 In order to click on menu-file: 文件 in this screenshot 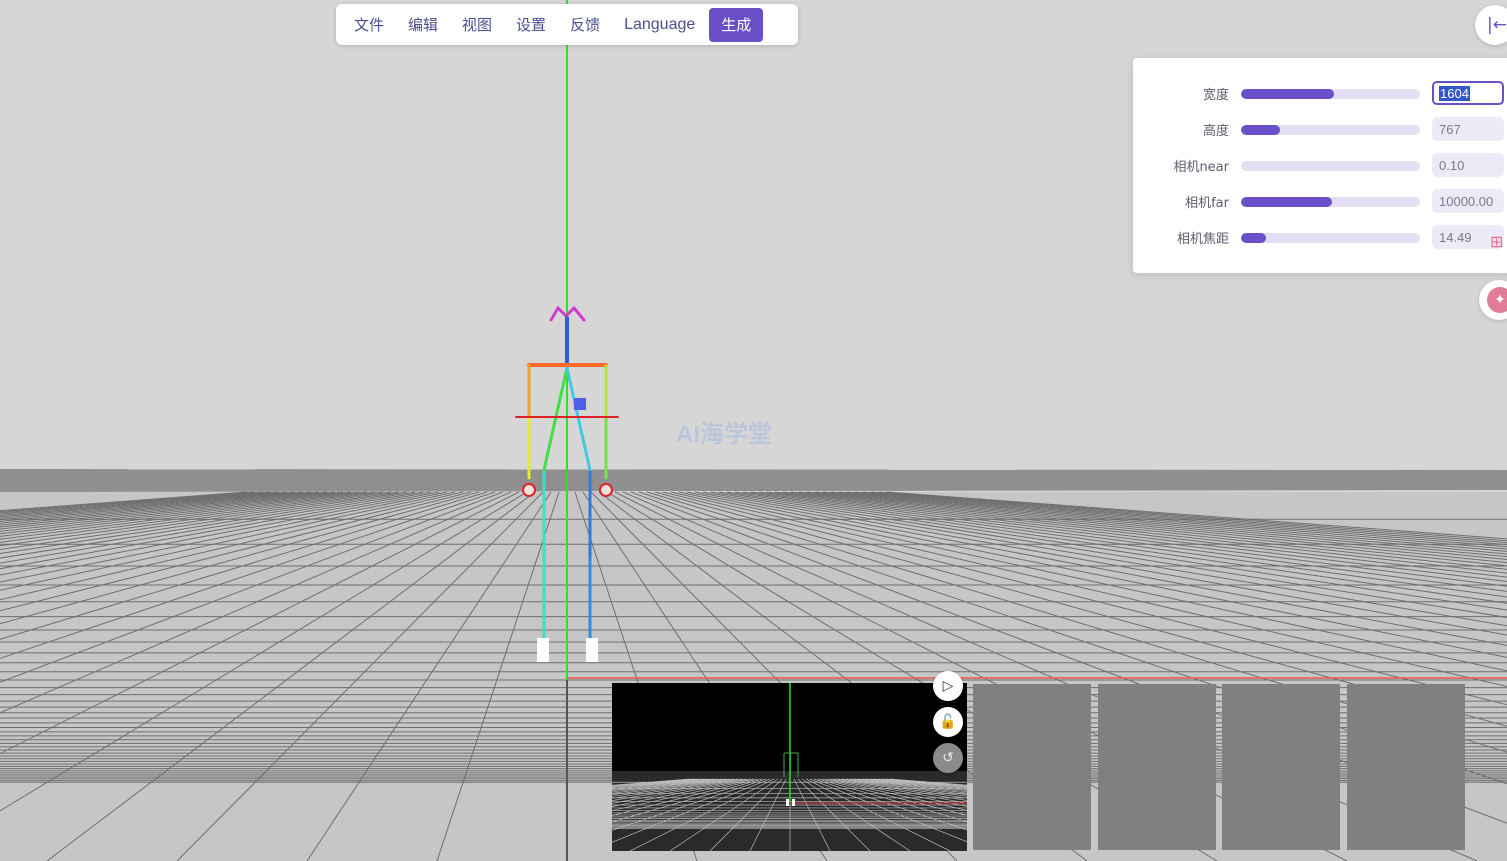, I will do `click(369, 25)`.